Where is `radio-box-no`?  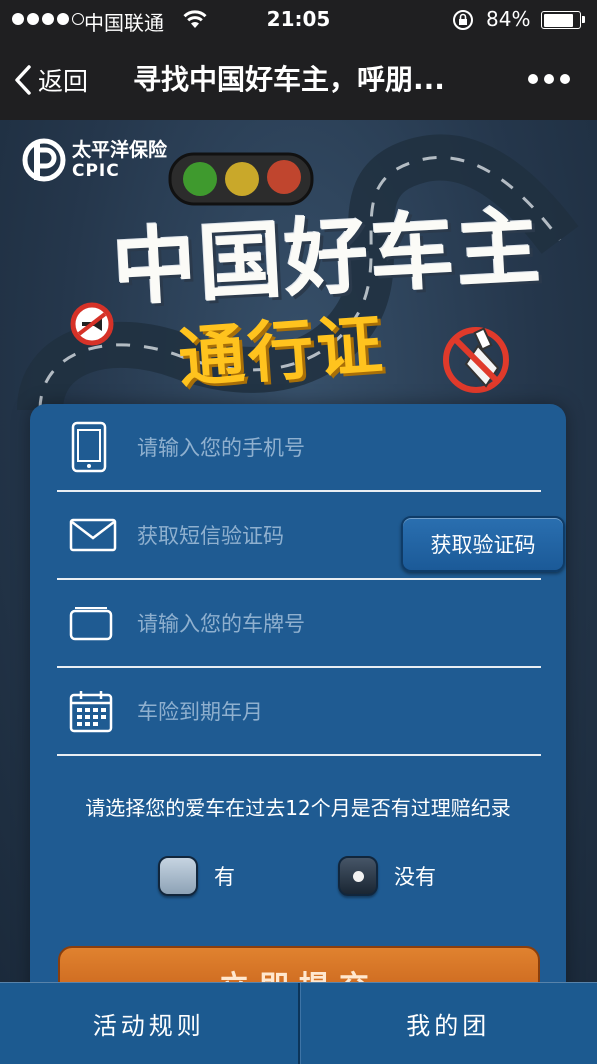
radio-box-no is located at coordinates (358, 876).